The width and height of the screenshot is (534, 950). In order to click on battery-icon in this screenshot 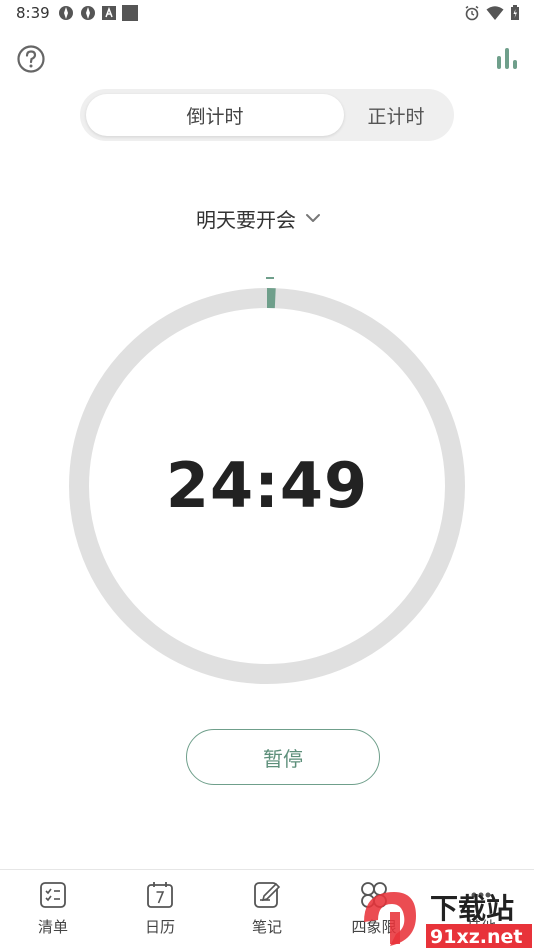, I will do `click(515, 12)`.